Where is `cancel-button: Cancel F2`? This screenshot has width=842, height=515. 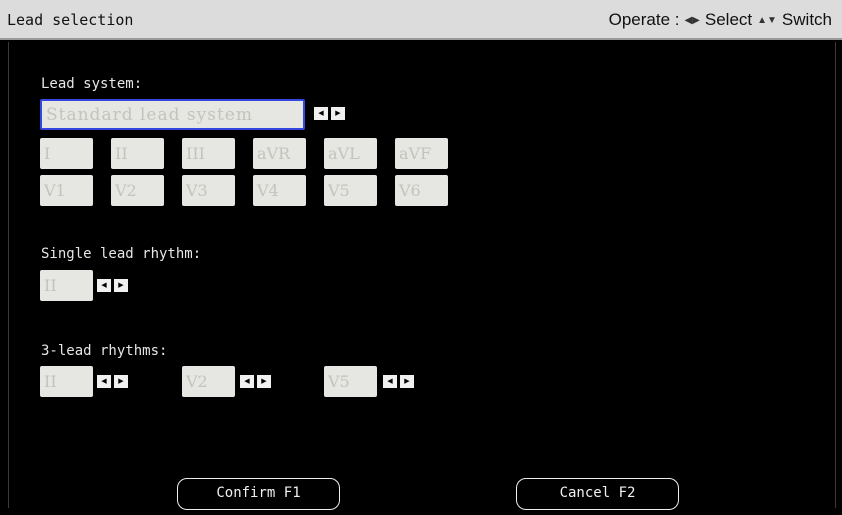
cancel-button: Cancel F2 is located at coordinates (597, 494).